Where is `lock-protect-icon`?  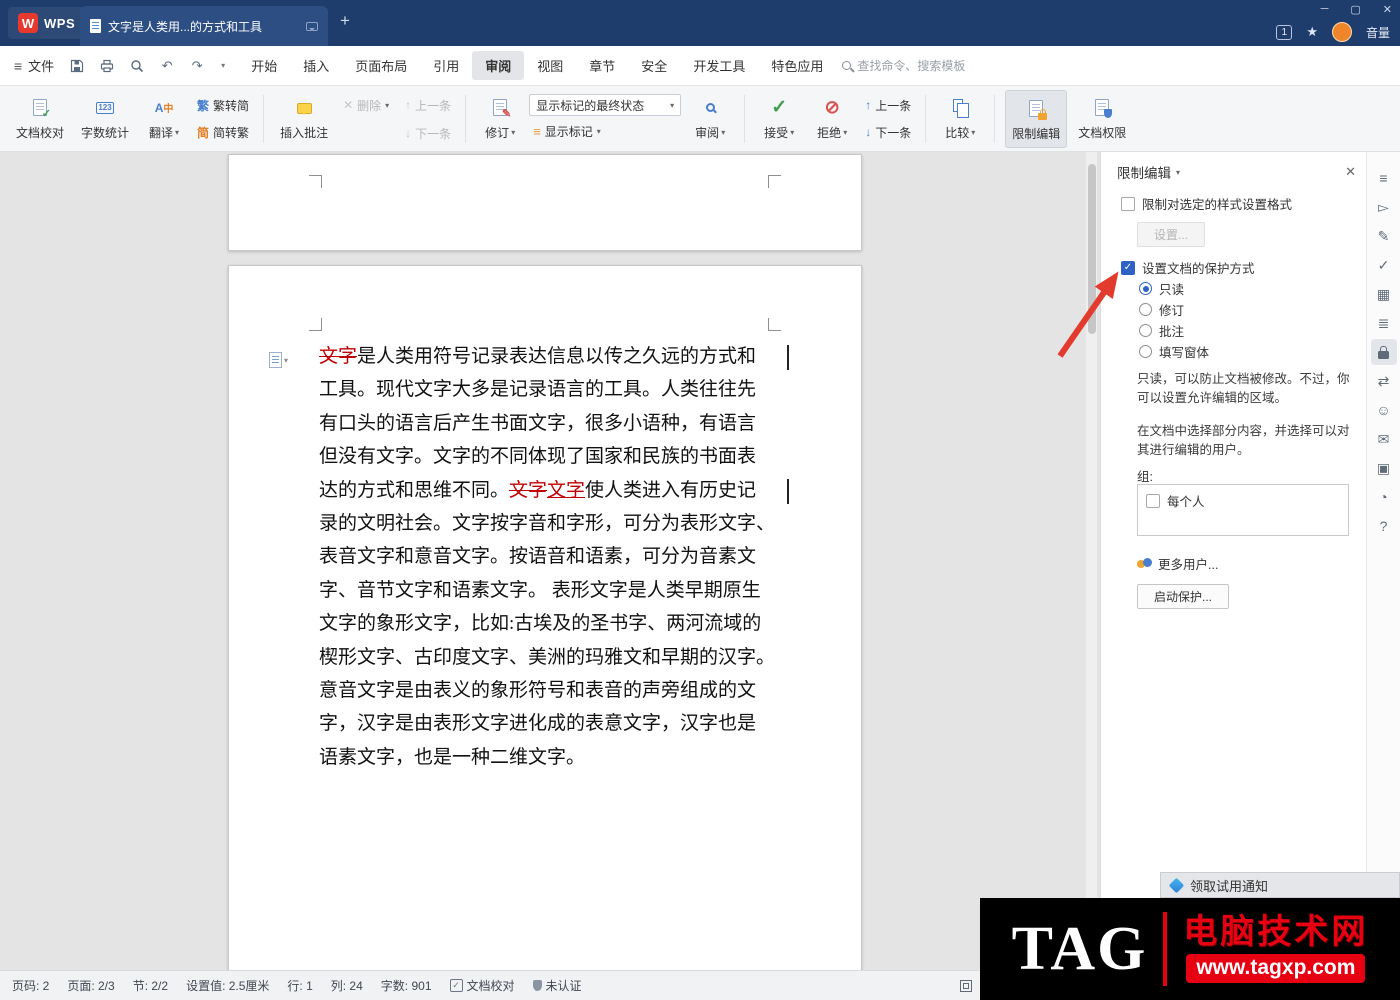 lock-protect-icon is located at coordinates (1383, 352).